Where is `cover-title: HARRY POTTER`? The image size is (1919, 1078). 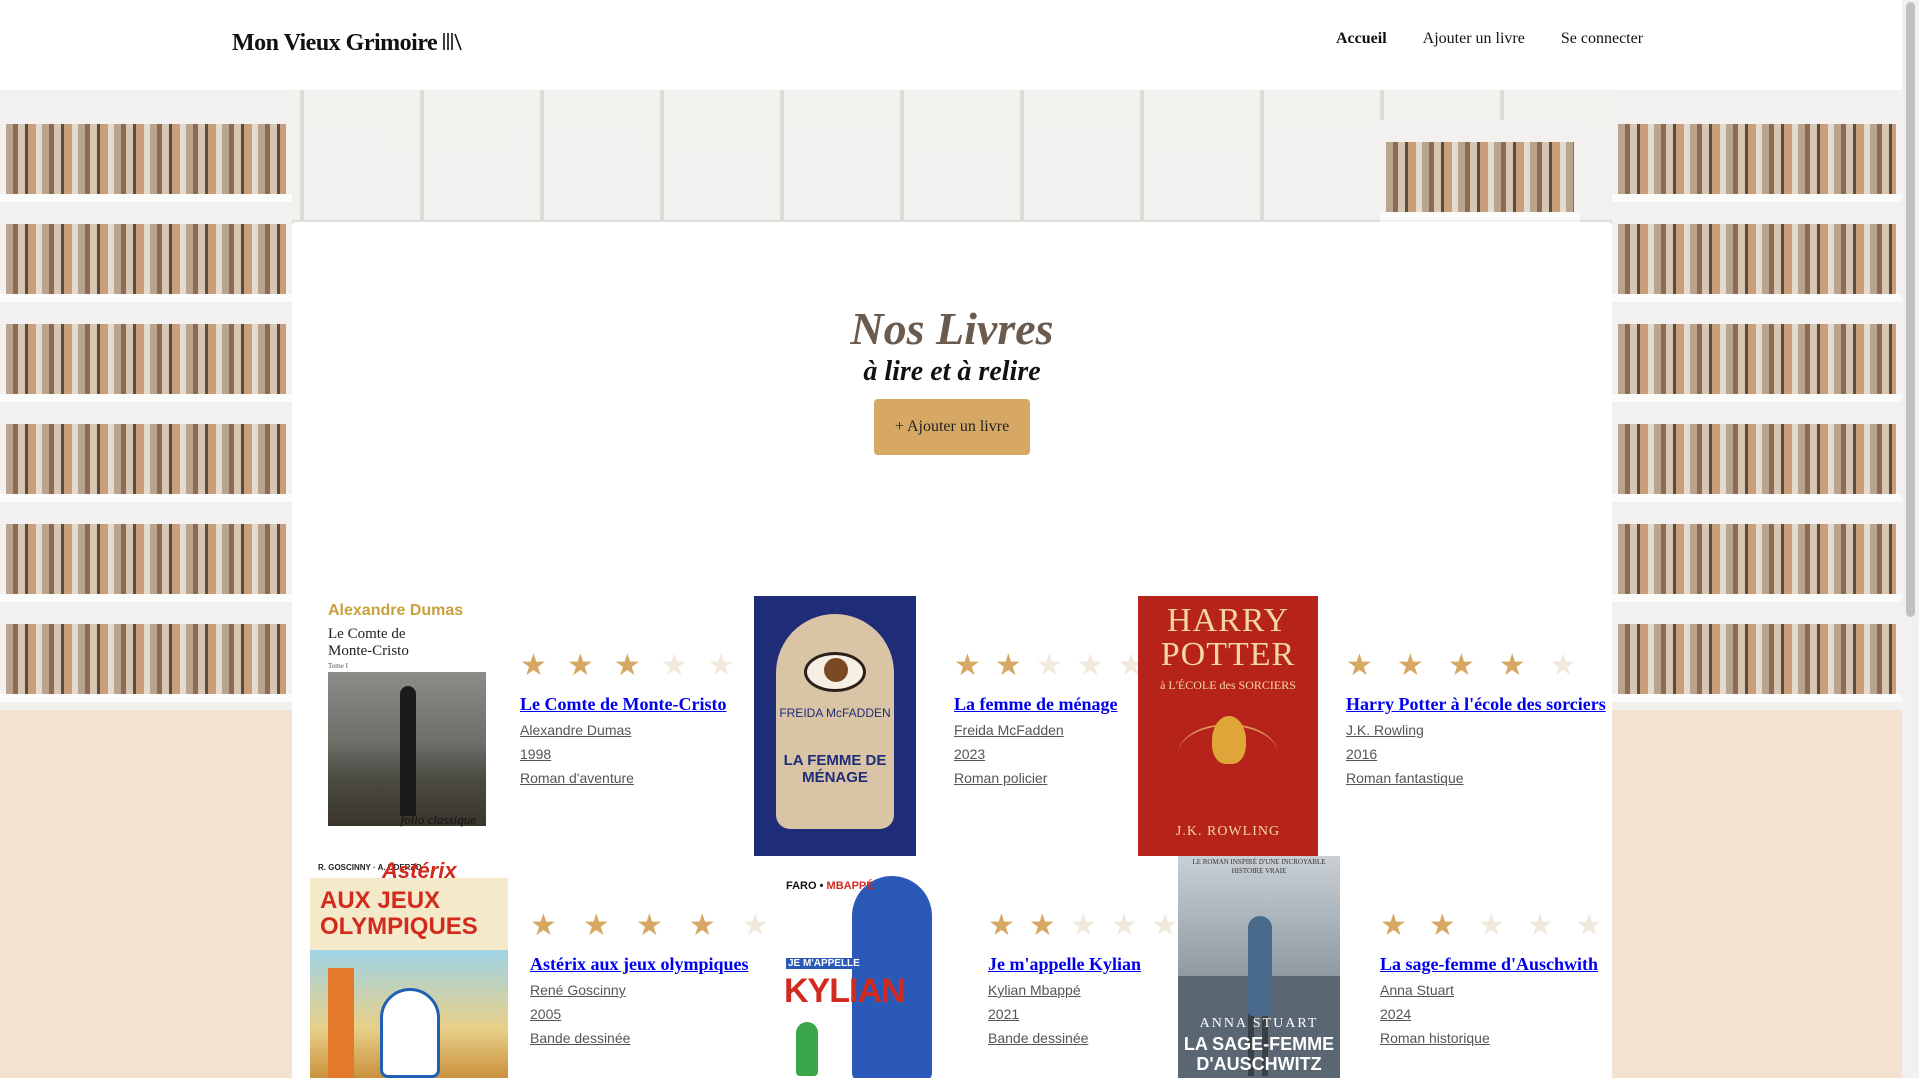 cover-title: HARRY POTTER is located at coordinates (1228, 637).